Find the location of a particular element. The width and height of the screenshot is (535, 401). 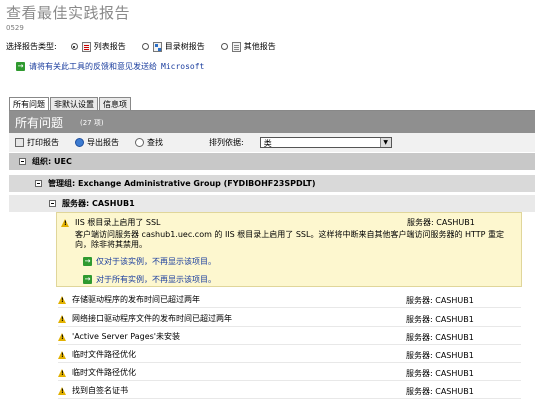

report-type-tree: 目录树报告 is located at coordinates (173, 46).